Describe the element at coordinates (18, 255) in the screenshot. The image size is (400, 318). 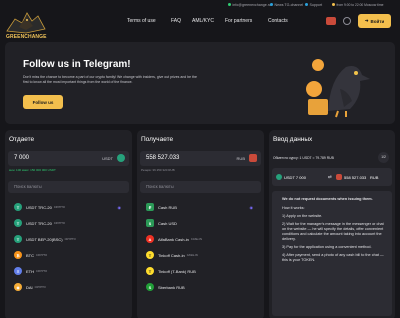
I see `btc-icon: ₿` at that location.